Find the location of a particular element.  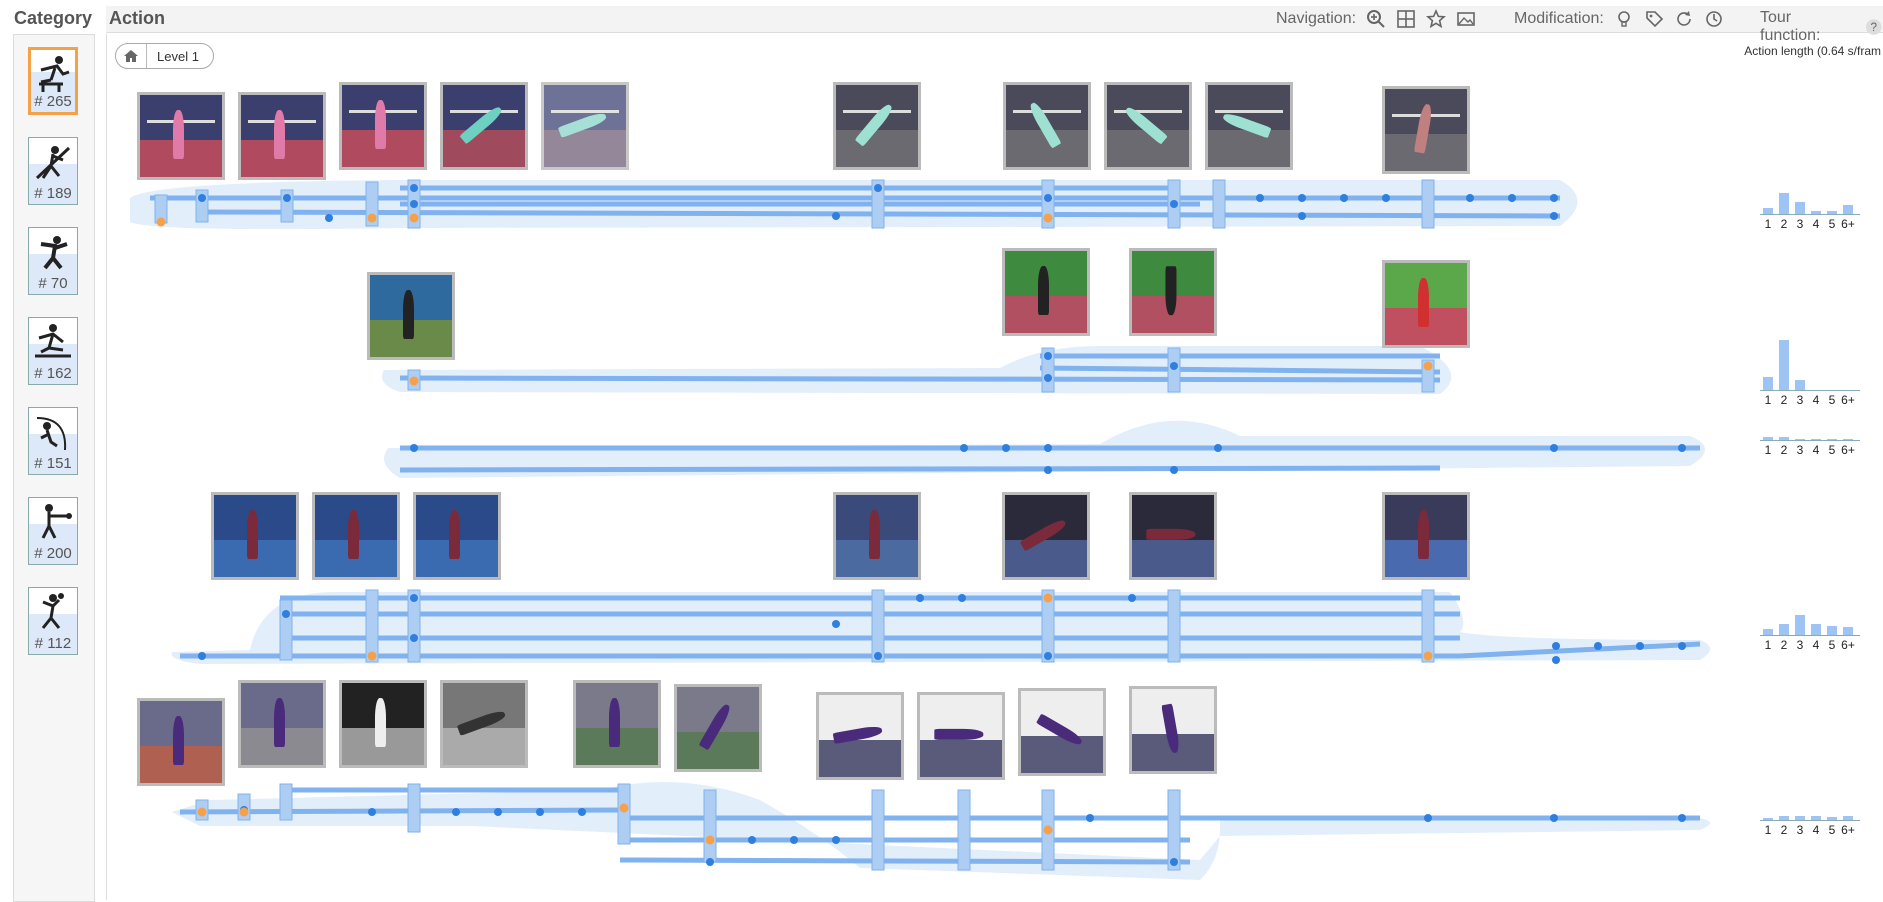

histogram-bars is located at coordinates (1810, 813).